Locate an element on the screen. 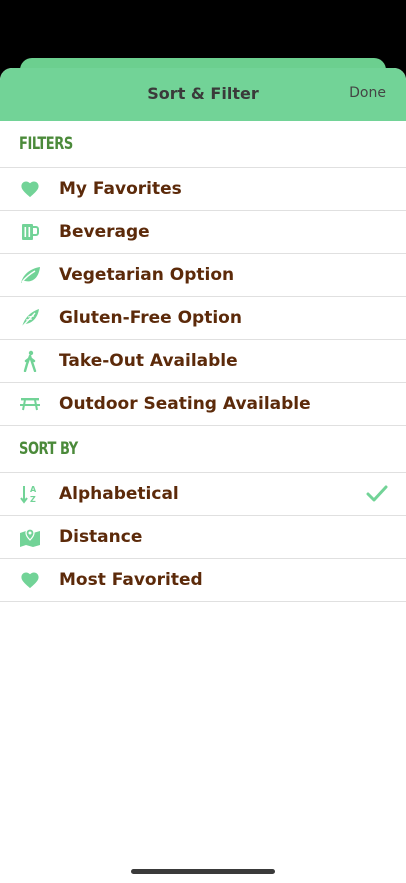 The width and height of the screenshot is (406, 883). filter-label: Beverage is located at coordinates (104, 232).